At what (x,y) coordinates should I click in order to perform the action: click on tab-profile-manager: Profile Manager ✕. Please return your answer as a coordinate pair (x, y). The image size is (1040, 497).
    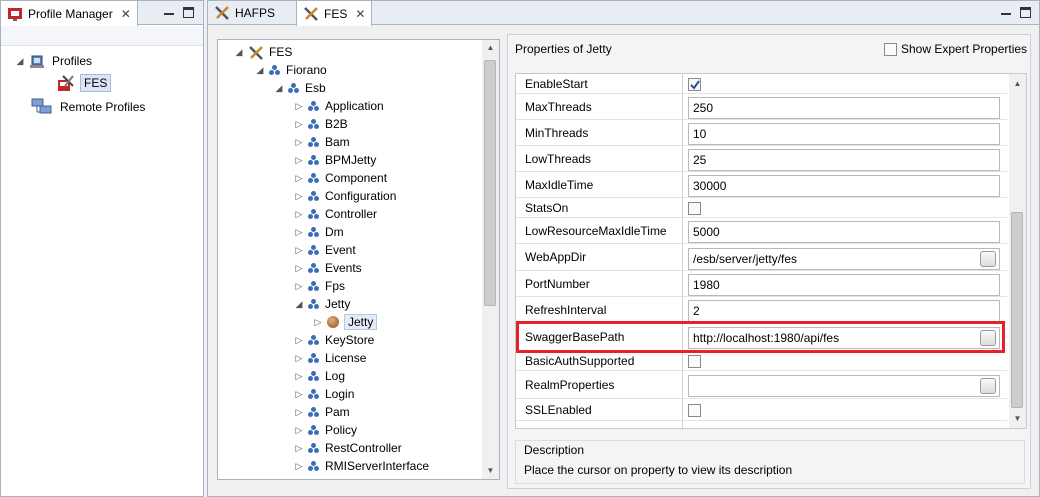
    Looking at the image, I should click on (69, 13).